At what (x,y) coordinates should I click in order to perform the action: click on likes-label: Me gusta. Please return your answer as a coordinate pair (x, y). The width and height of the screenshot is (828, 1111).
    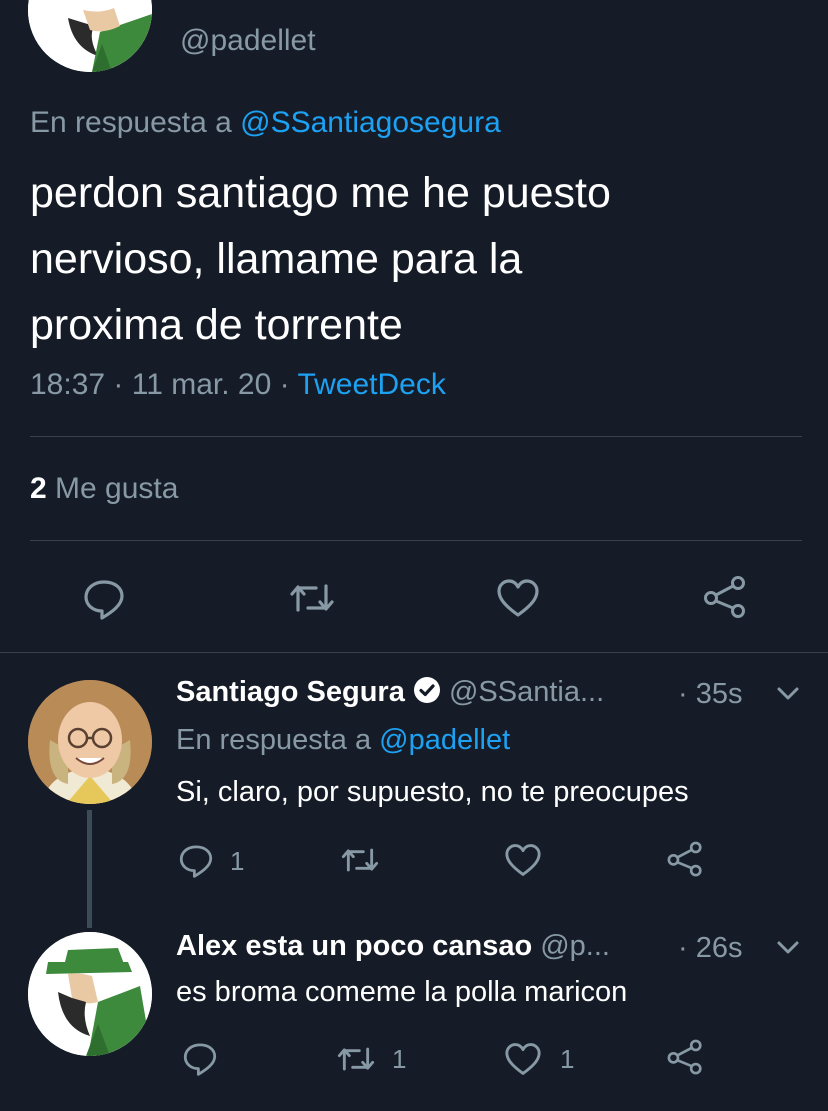
    Looking at the image, I should click on (117, 488).